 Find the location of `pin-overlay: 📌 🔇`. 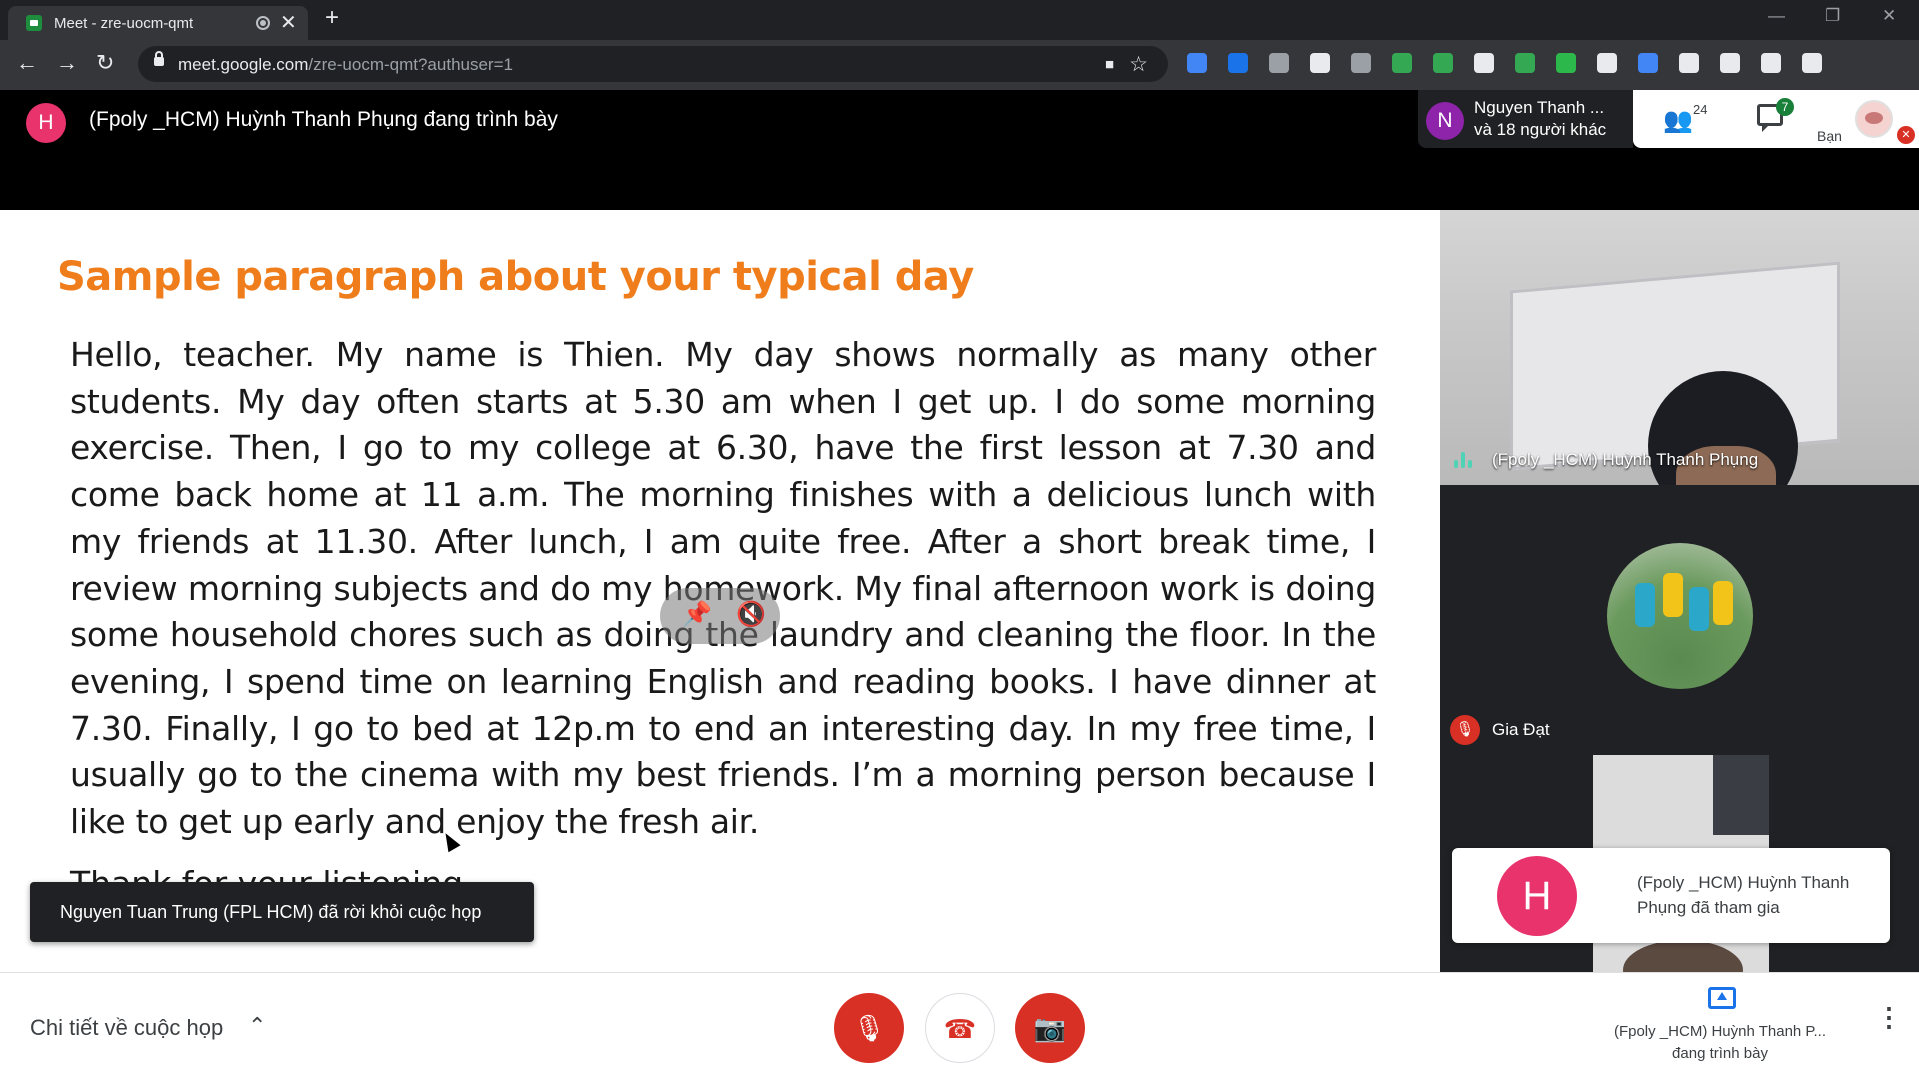

pin-overlay: 📌 🔇 is located at coordinates (720, 616).